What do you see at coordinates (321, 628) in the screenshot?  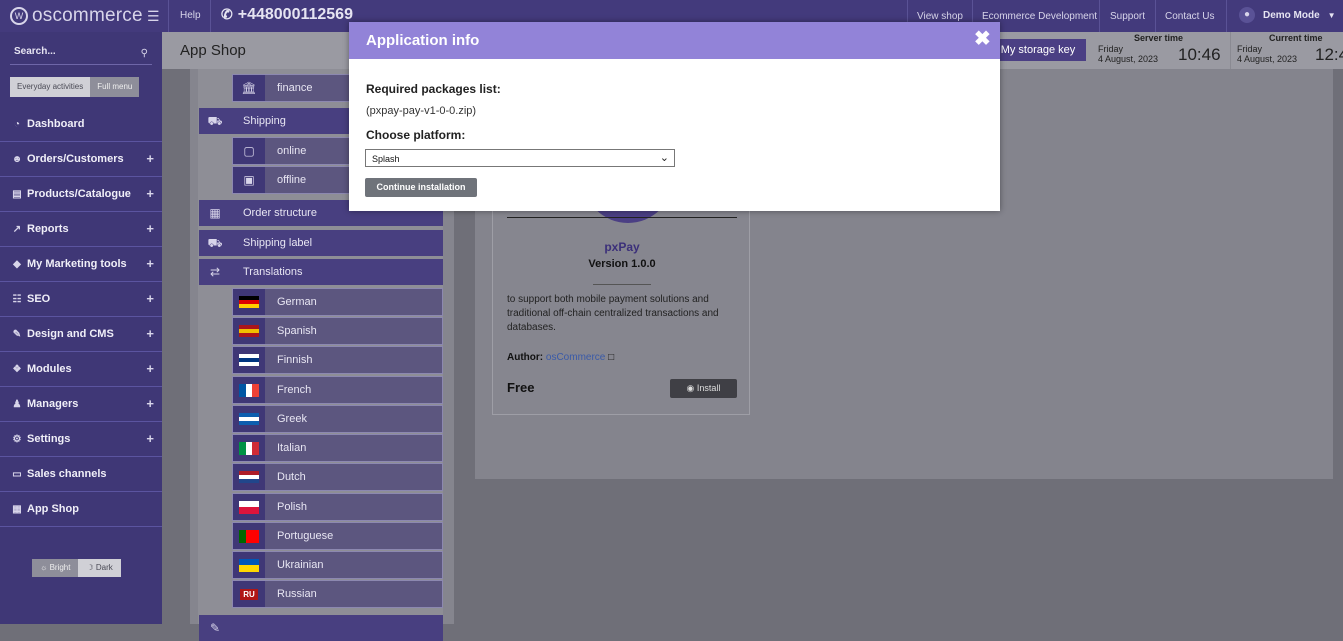 I see `category-partial: ✎` at bounding box center [321, 628].